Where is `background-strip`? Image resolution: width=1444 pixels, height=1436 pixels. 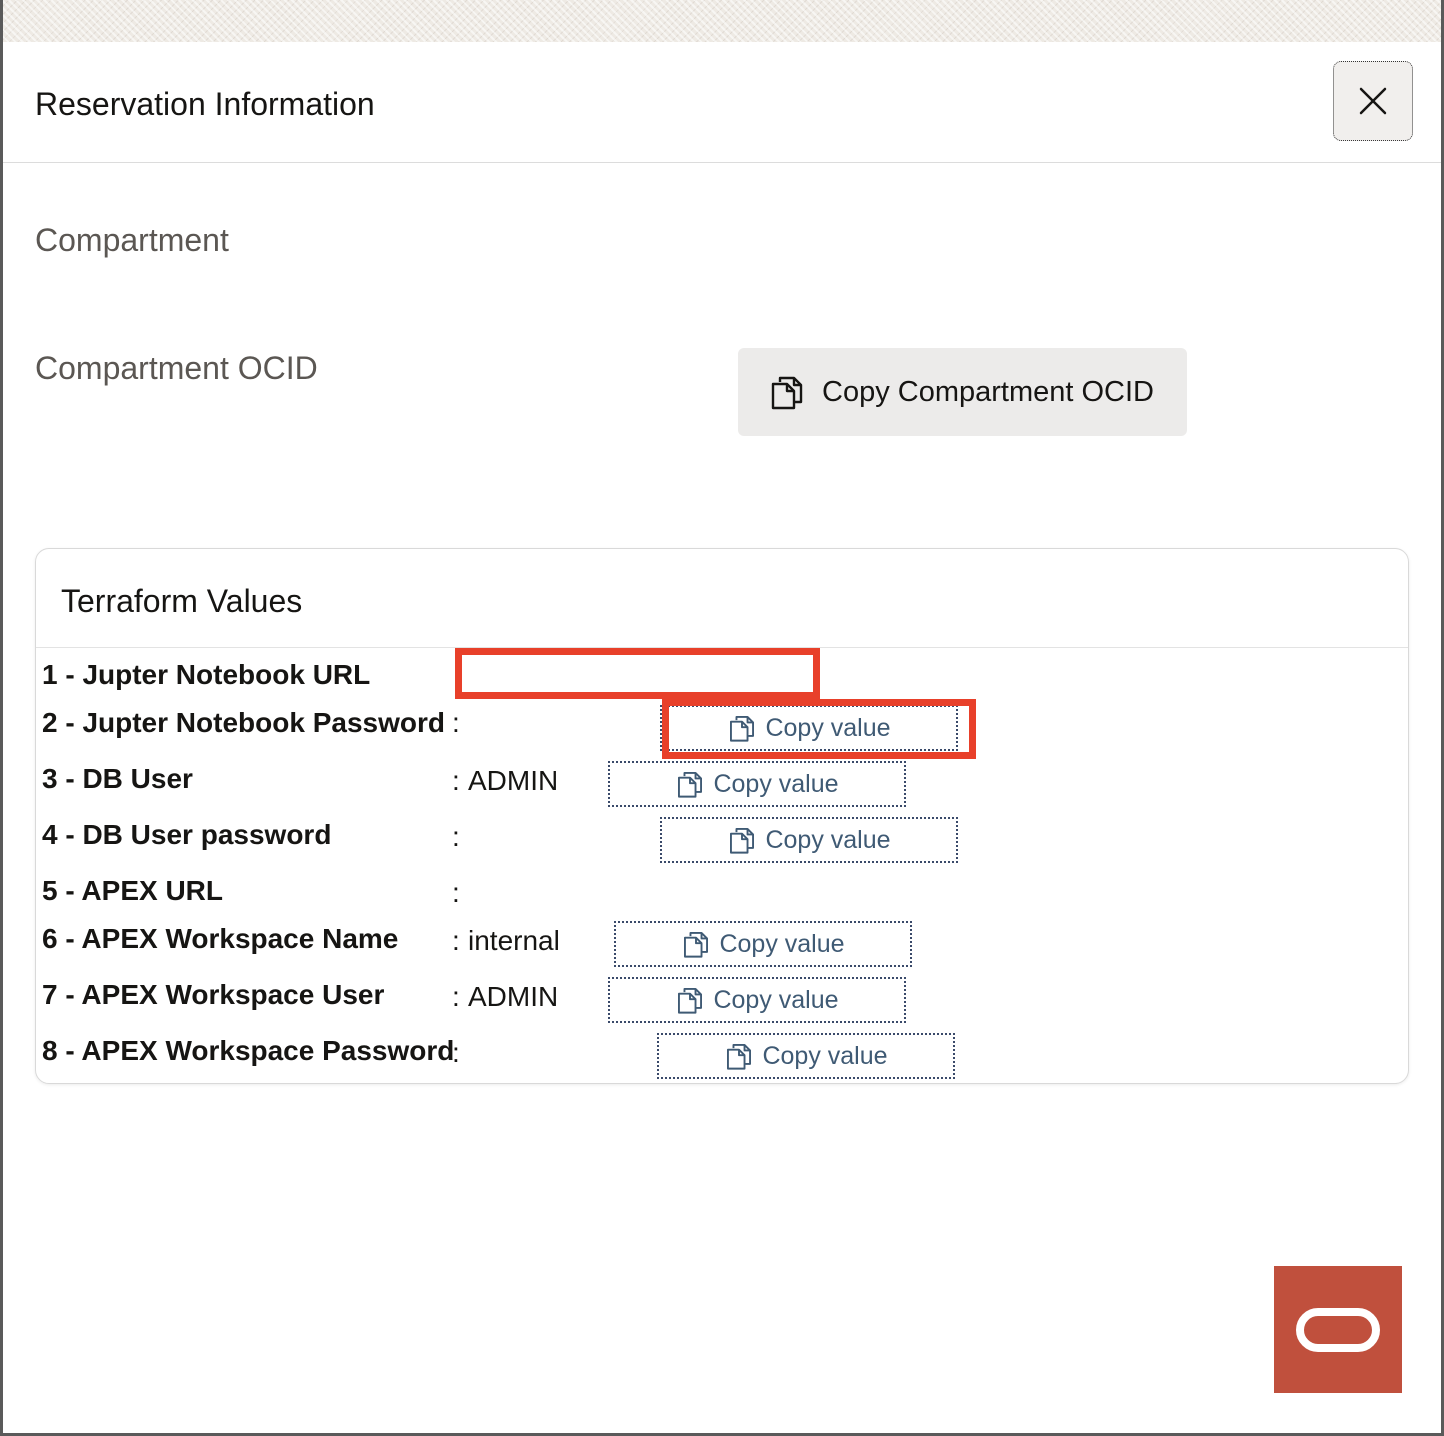 background-strip is located at coordinates (722, 21).